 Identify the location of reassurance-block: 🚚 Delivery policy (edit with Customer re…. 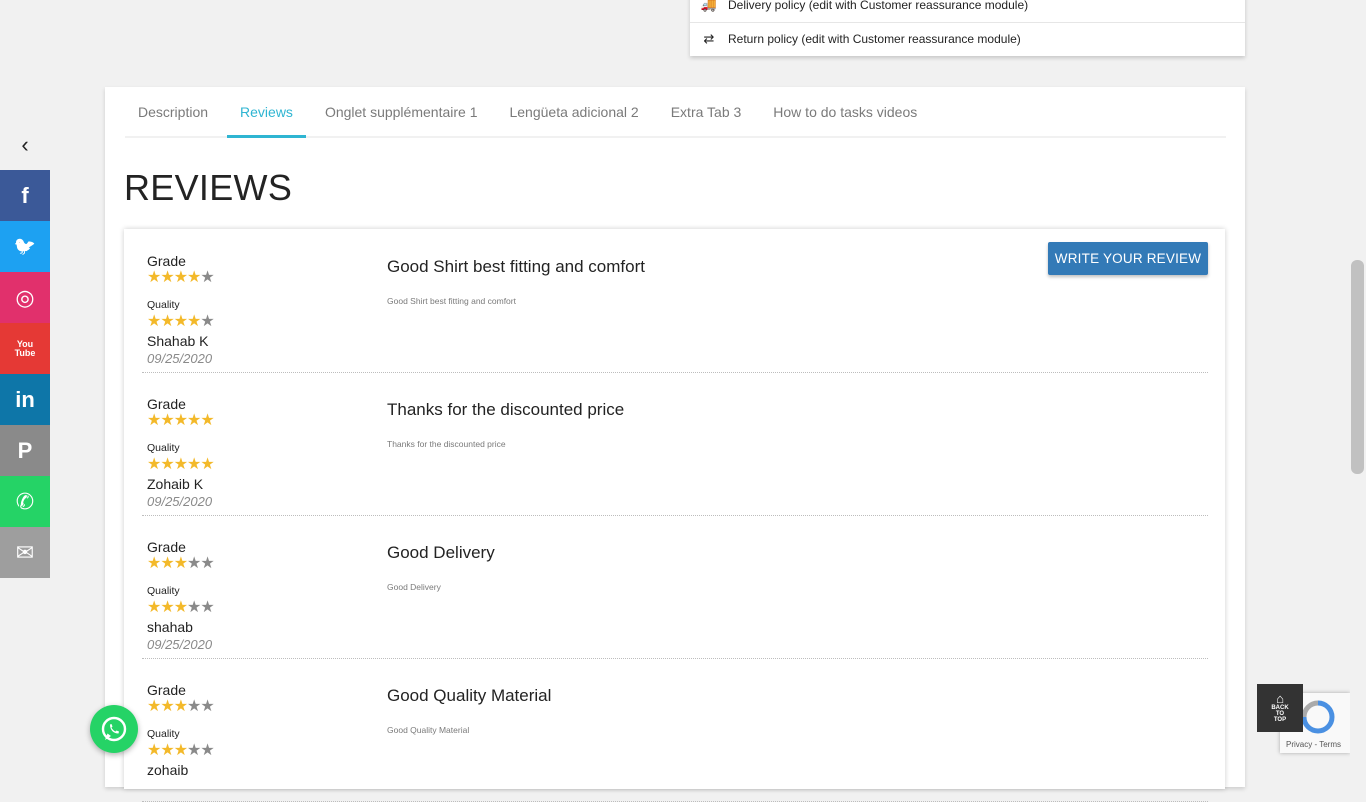
(967, 28).